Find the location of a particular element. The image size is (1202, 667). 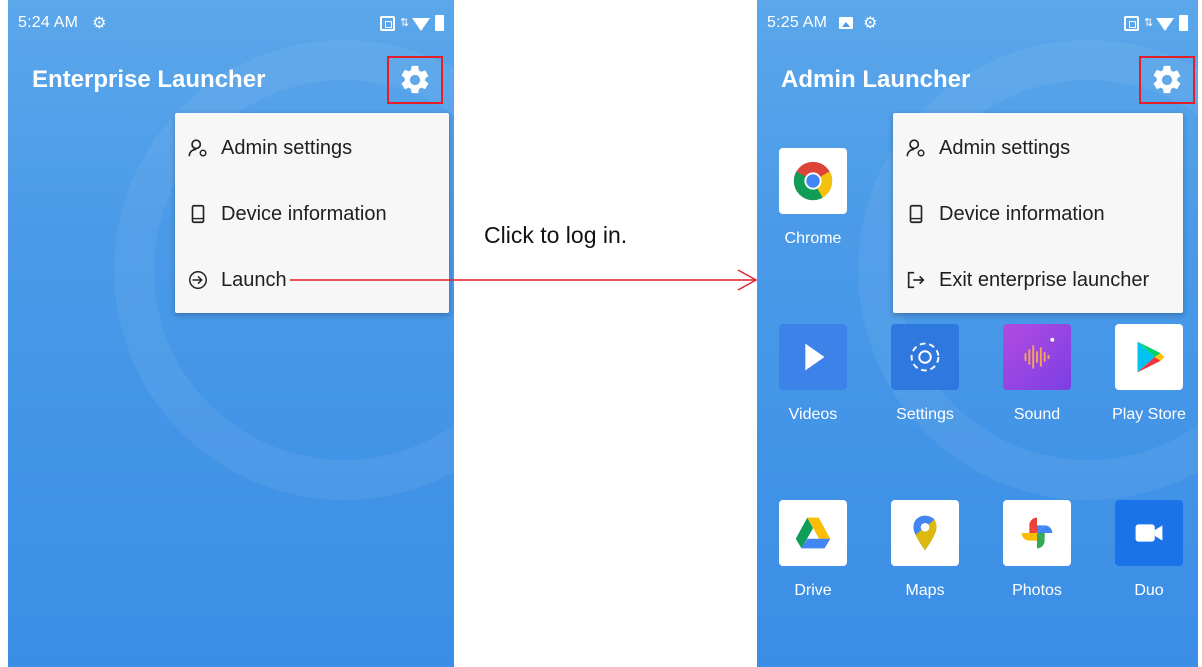

settings-icon is located at coordinates (925, 357).